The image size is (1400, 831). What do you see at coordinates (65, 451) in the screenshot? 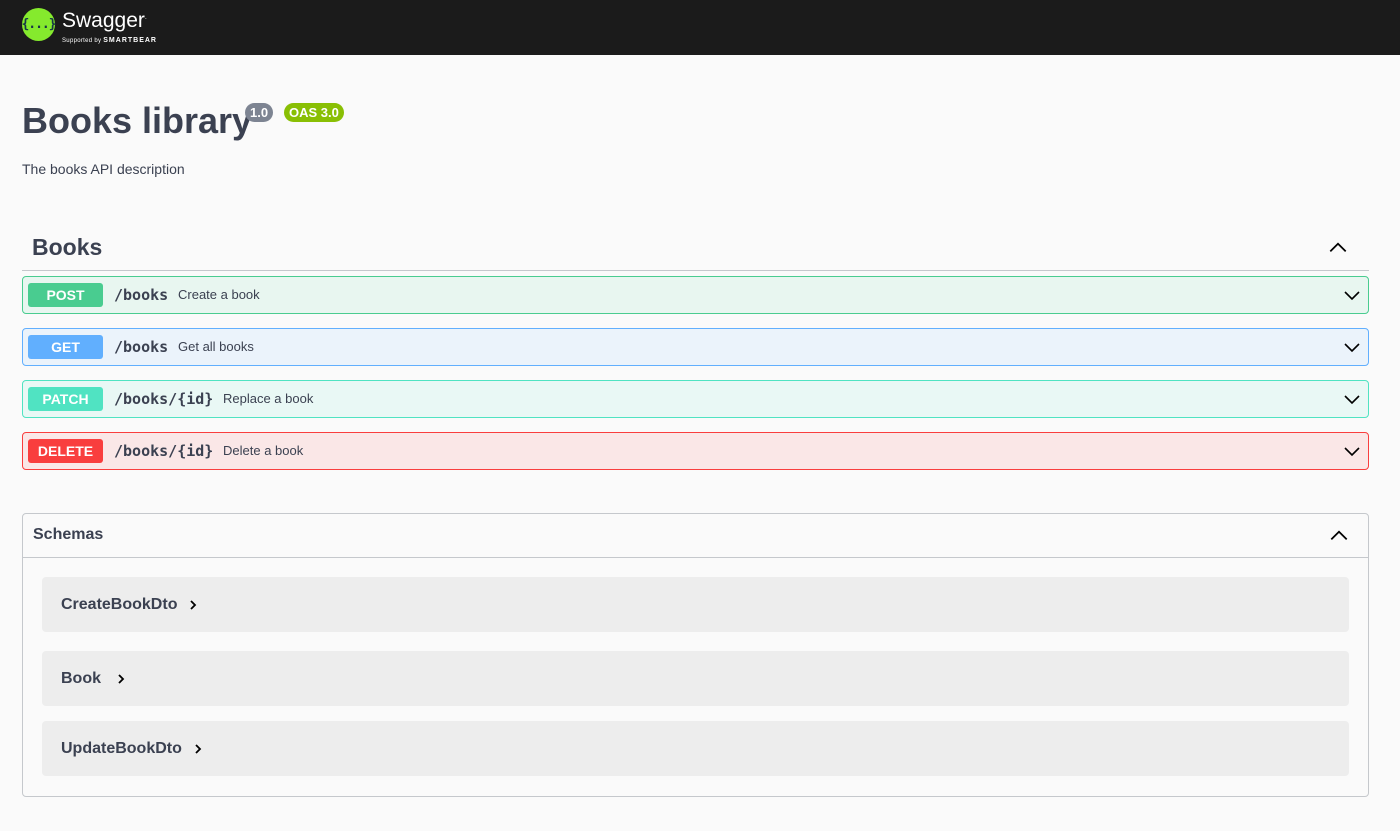
I see `method-badge: DELETE` at bounding box center [65, 451].